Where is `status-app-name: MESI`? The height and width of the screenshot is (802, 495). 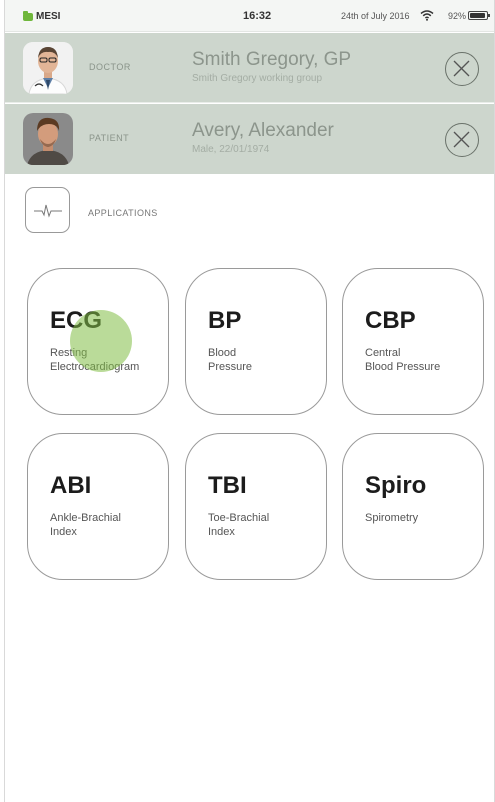
status-app-name: MESI is located at coordinates (48, 16).